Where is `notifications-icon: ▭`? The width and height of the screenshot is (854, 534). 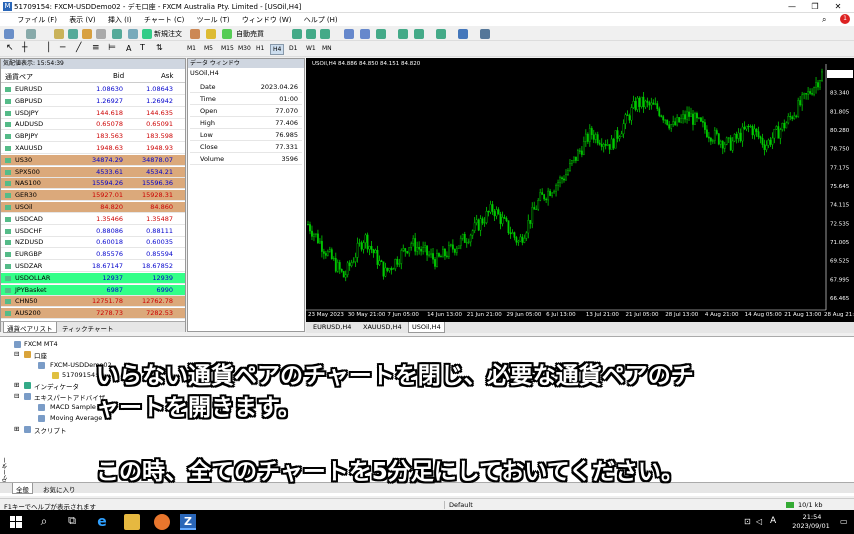 notifications-icon: ▭ is located at coordinates (844, 521).